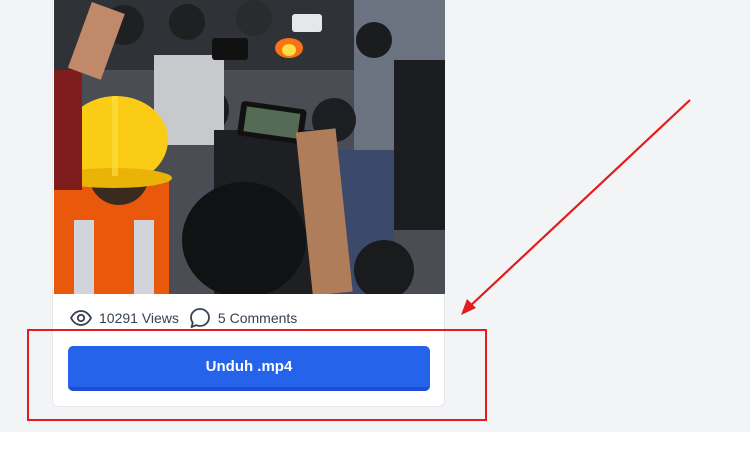 This screenshot has width=750, height=464. I want to click on annotation-arrow-icon, so click(576, 207).